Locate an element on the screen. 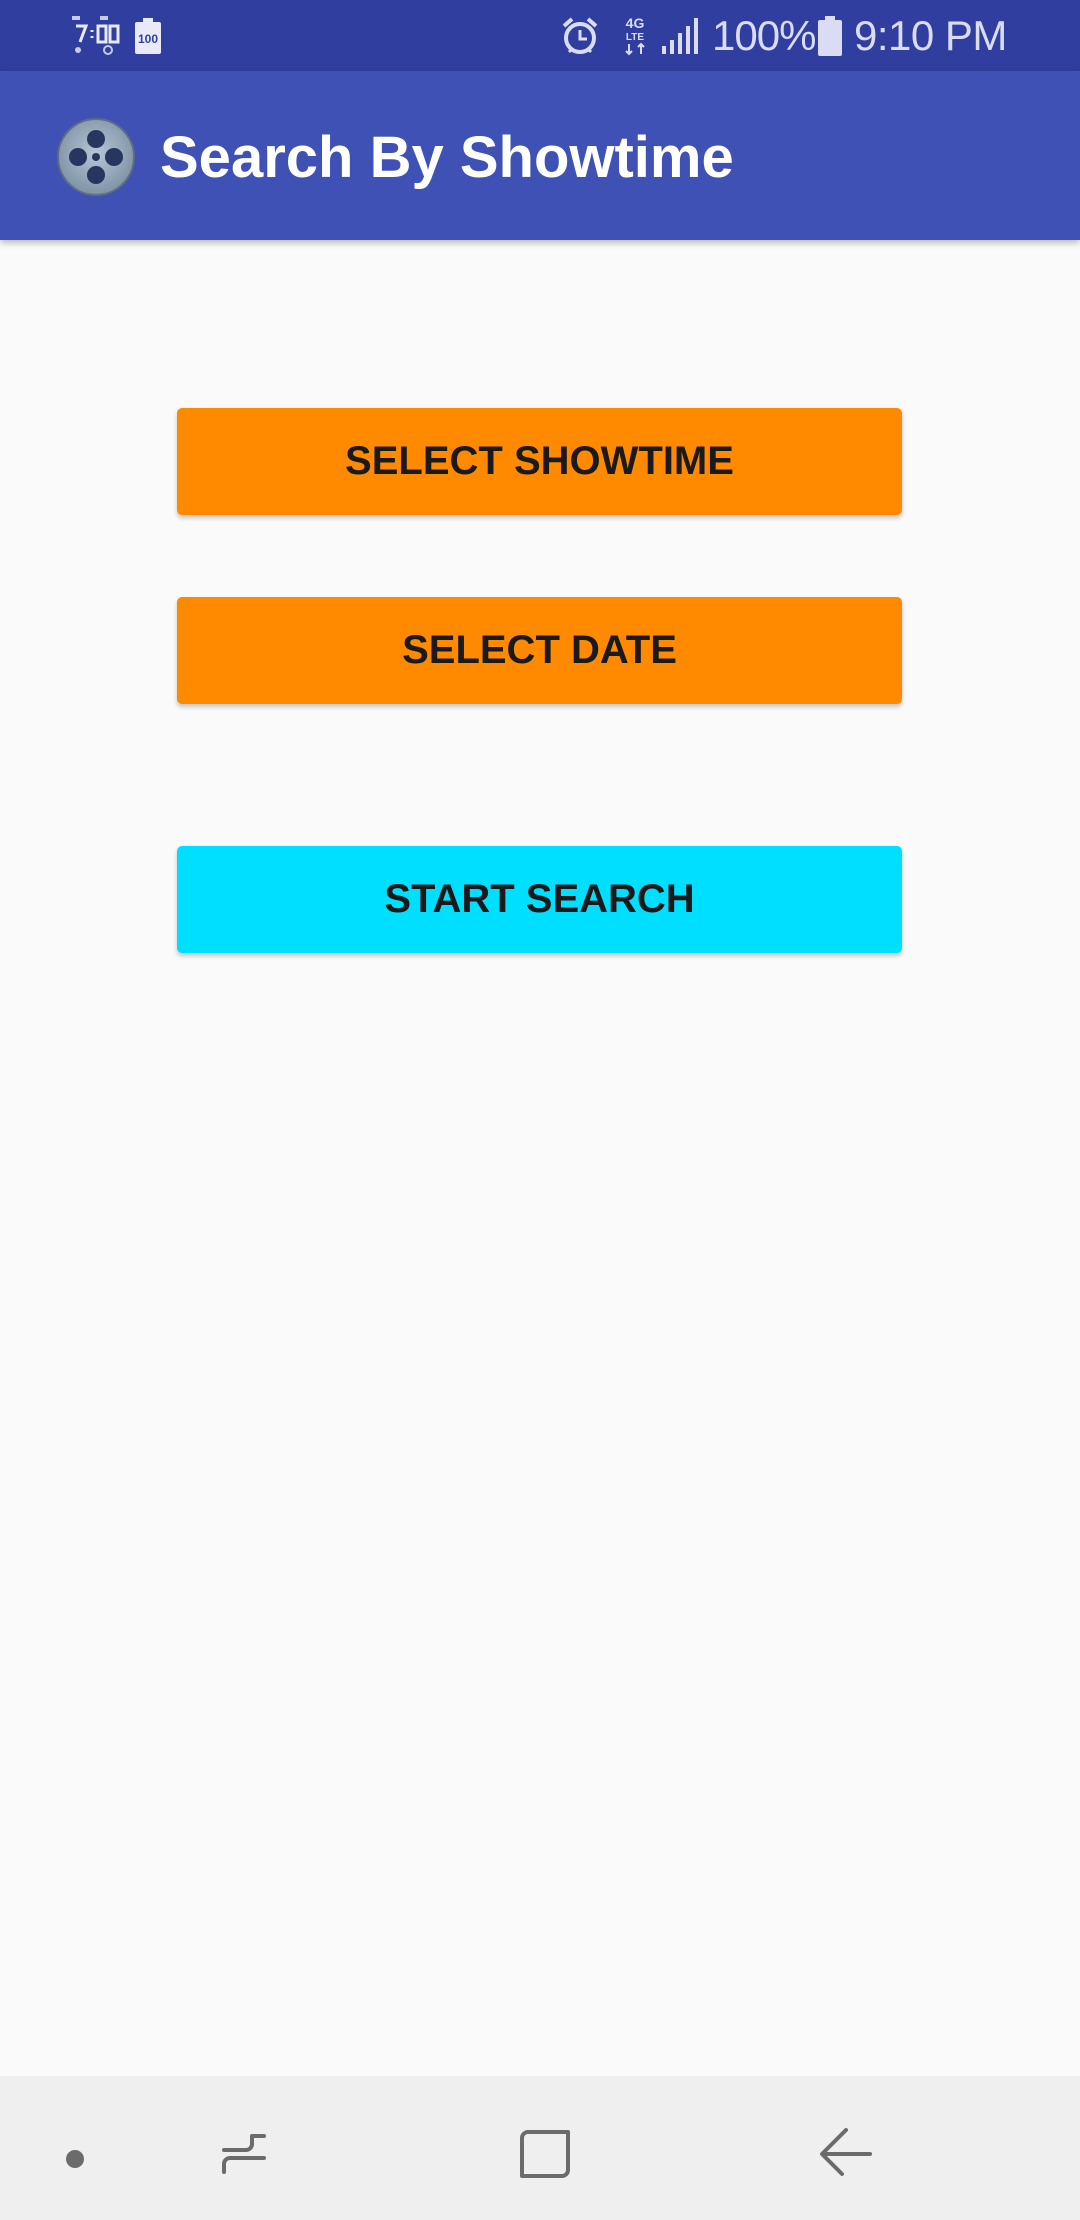 This screenshot has height=2220, width=1080. status-bar: 100 4G LTE 100% 9:10 PM is located at coordinates (540, 35).